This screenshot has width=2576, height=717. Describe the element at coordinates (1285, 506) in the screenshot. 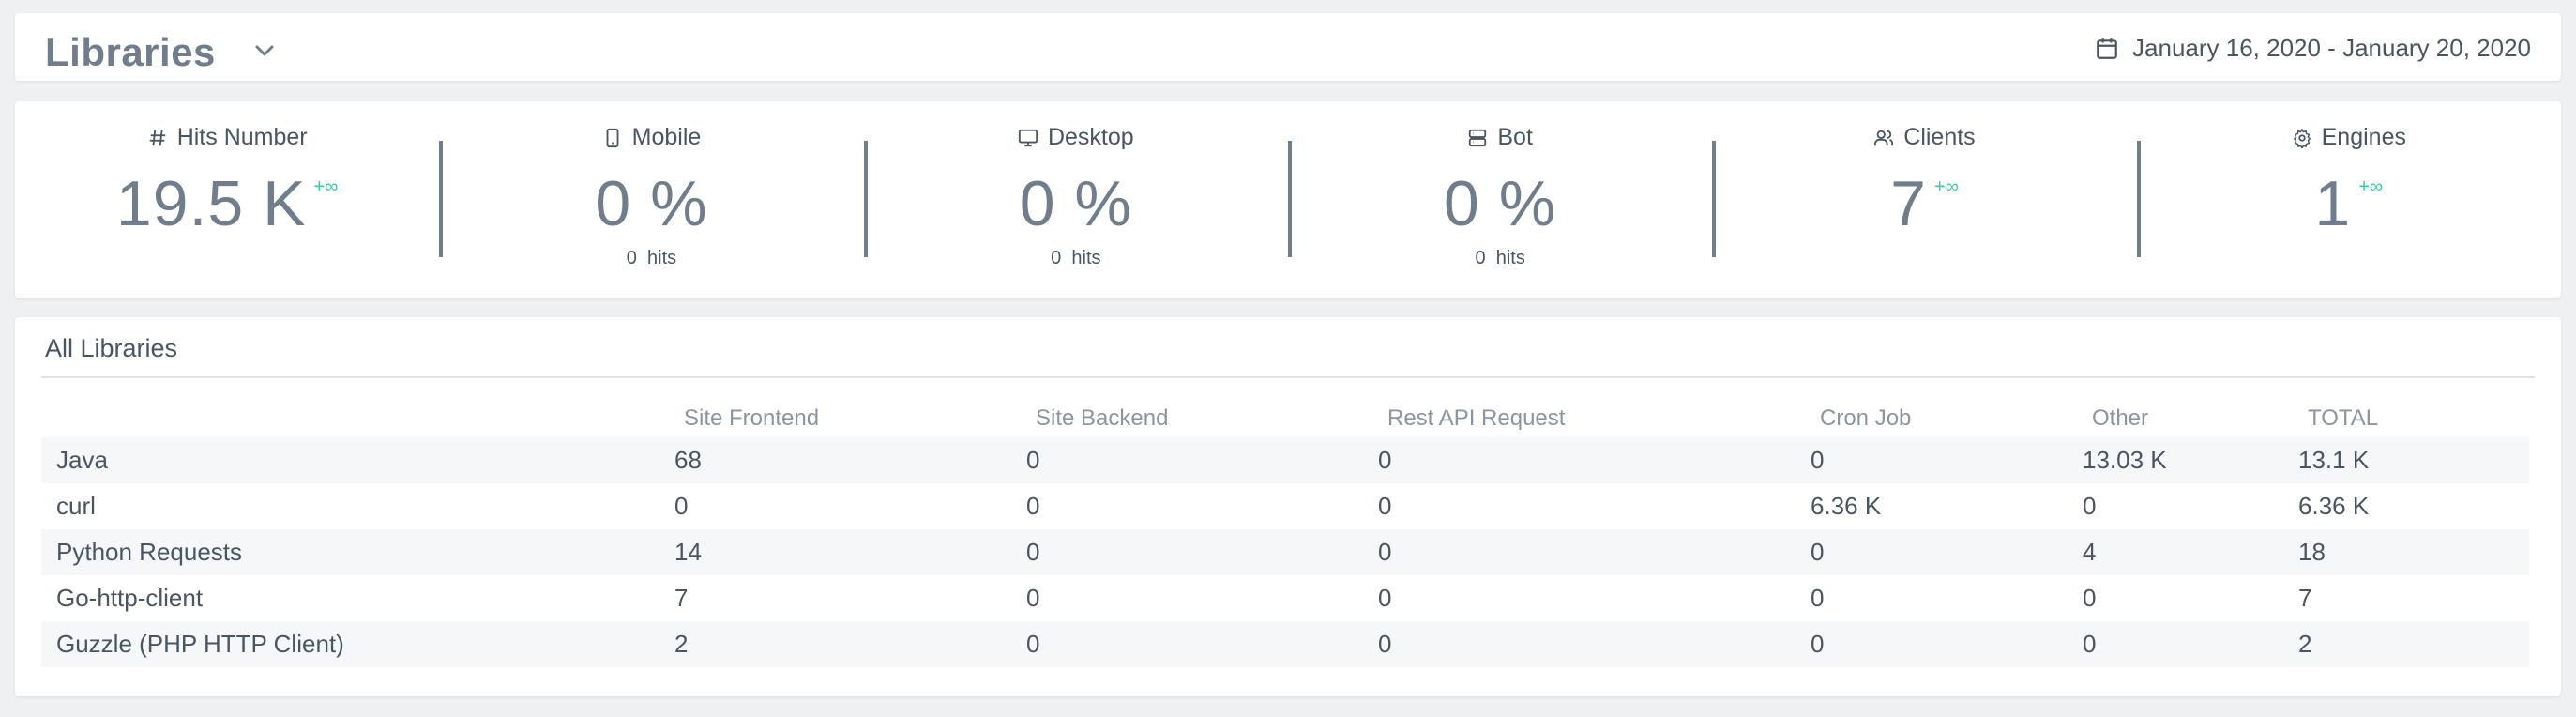

I see `table-row: curl 0 0 0 6.36 K 0 6.36 K` at that location.